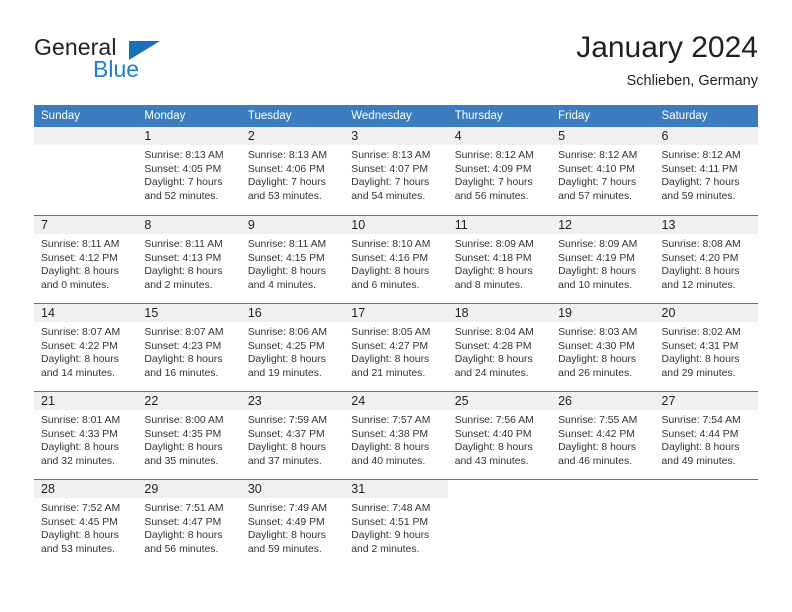 This screenshot has height=612, width=792. I want to click on sunrise-text: Sunrise: 8:01 AM, so click(81, 420).